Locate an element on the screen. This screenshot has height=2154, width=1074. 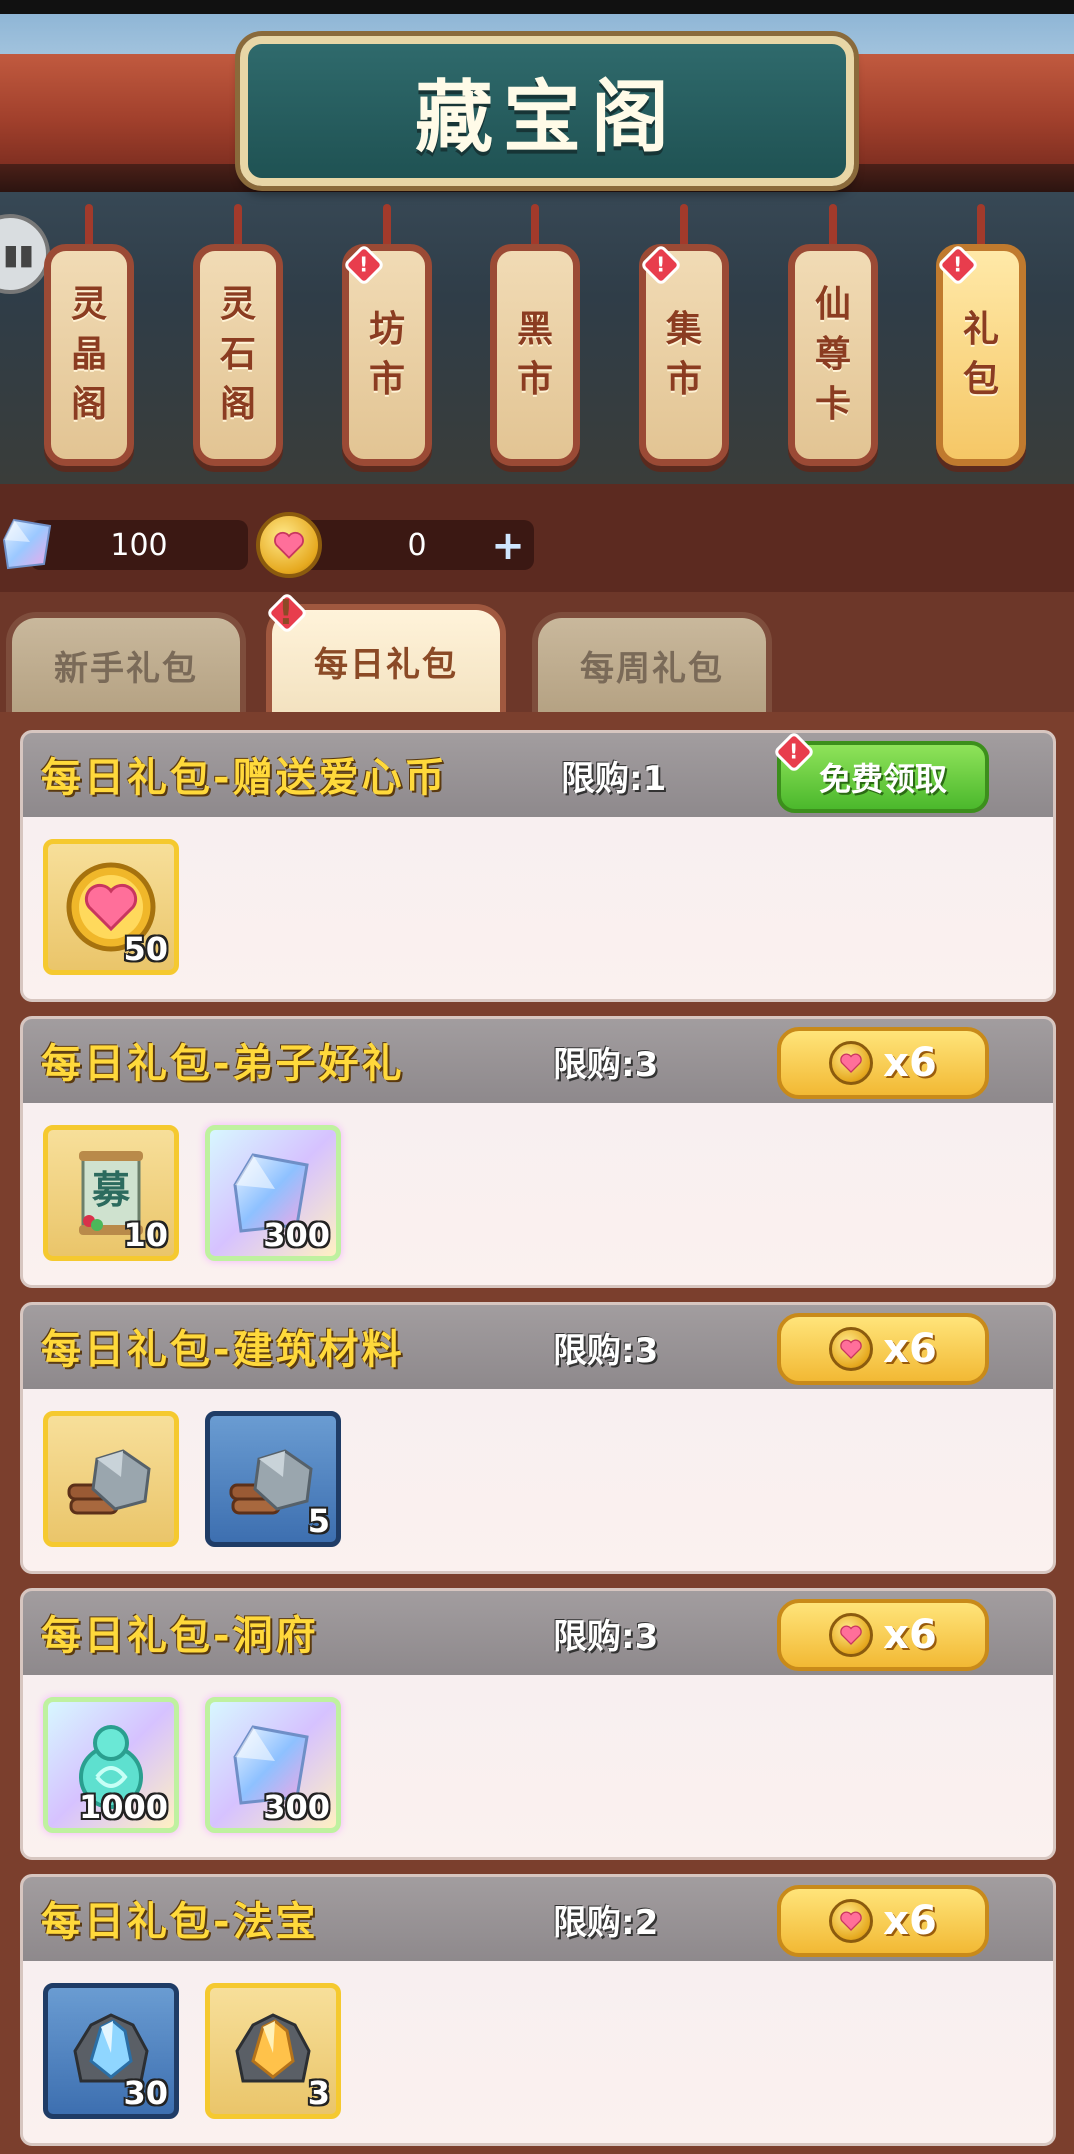
pack-card: 每日礼包-建筑材料 限购:3 x6 5 is located at coordinates (538, 1438).